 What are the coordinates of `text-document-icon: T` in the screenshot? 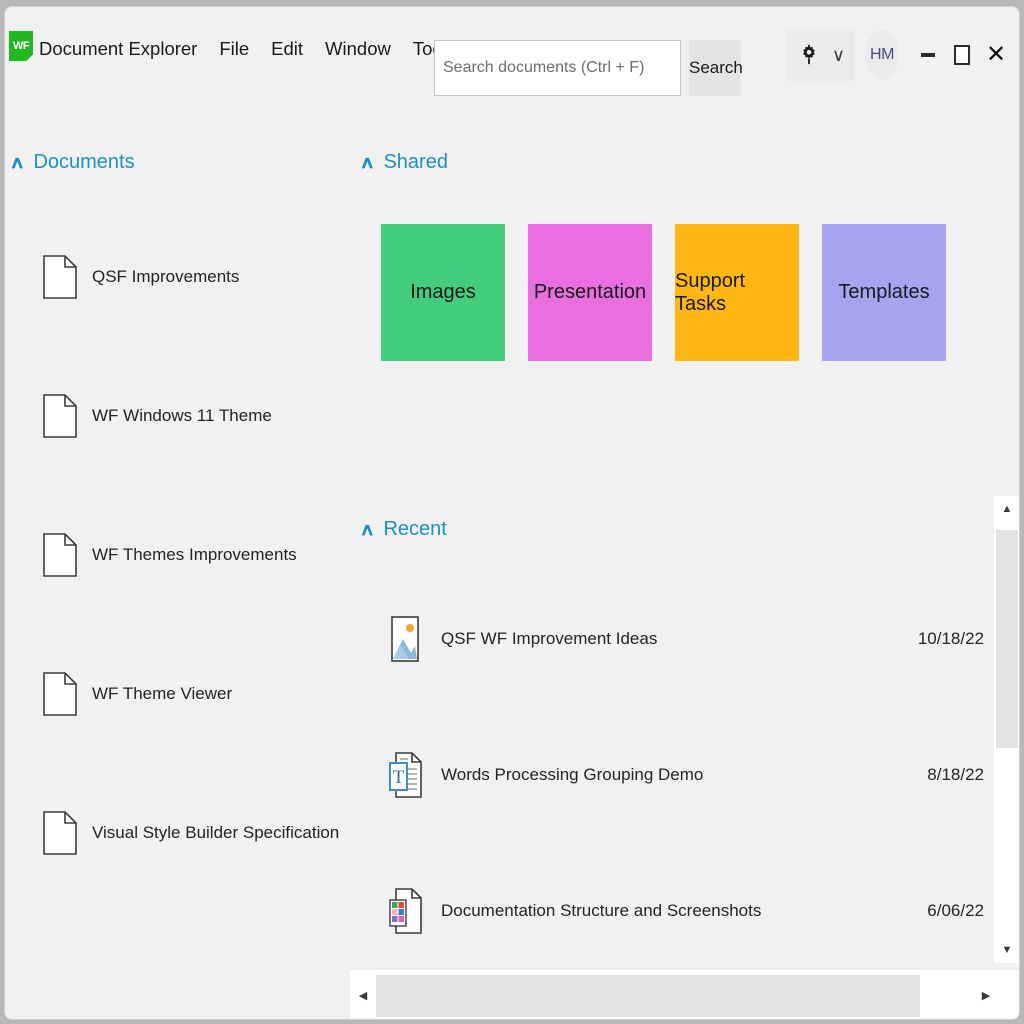 It's located at (407, 775).